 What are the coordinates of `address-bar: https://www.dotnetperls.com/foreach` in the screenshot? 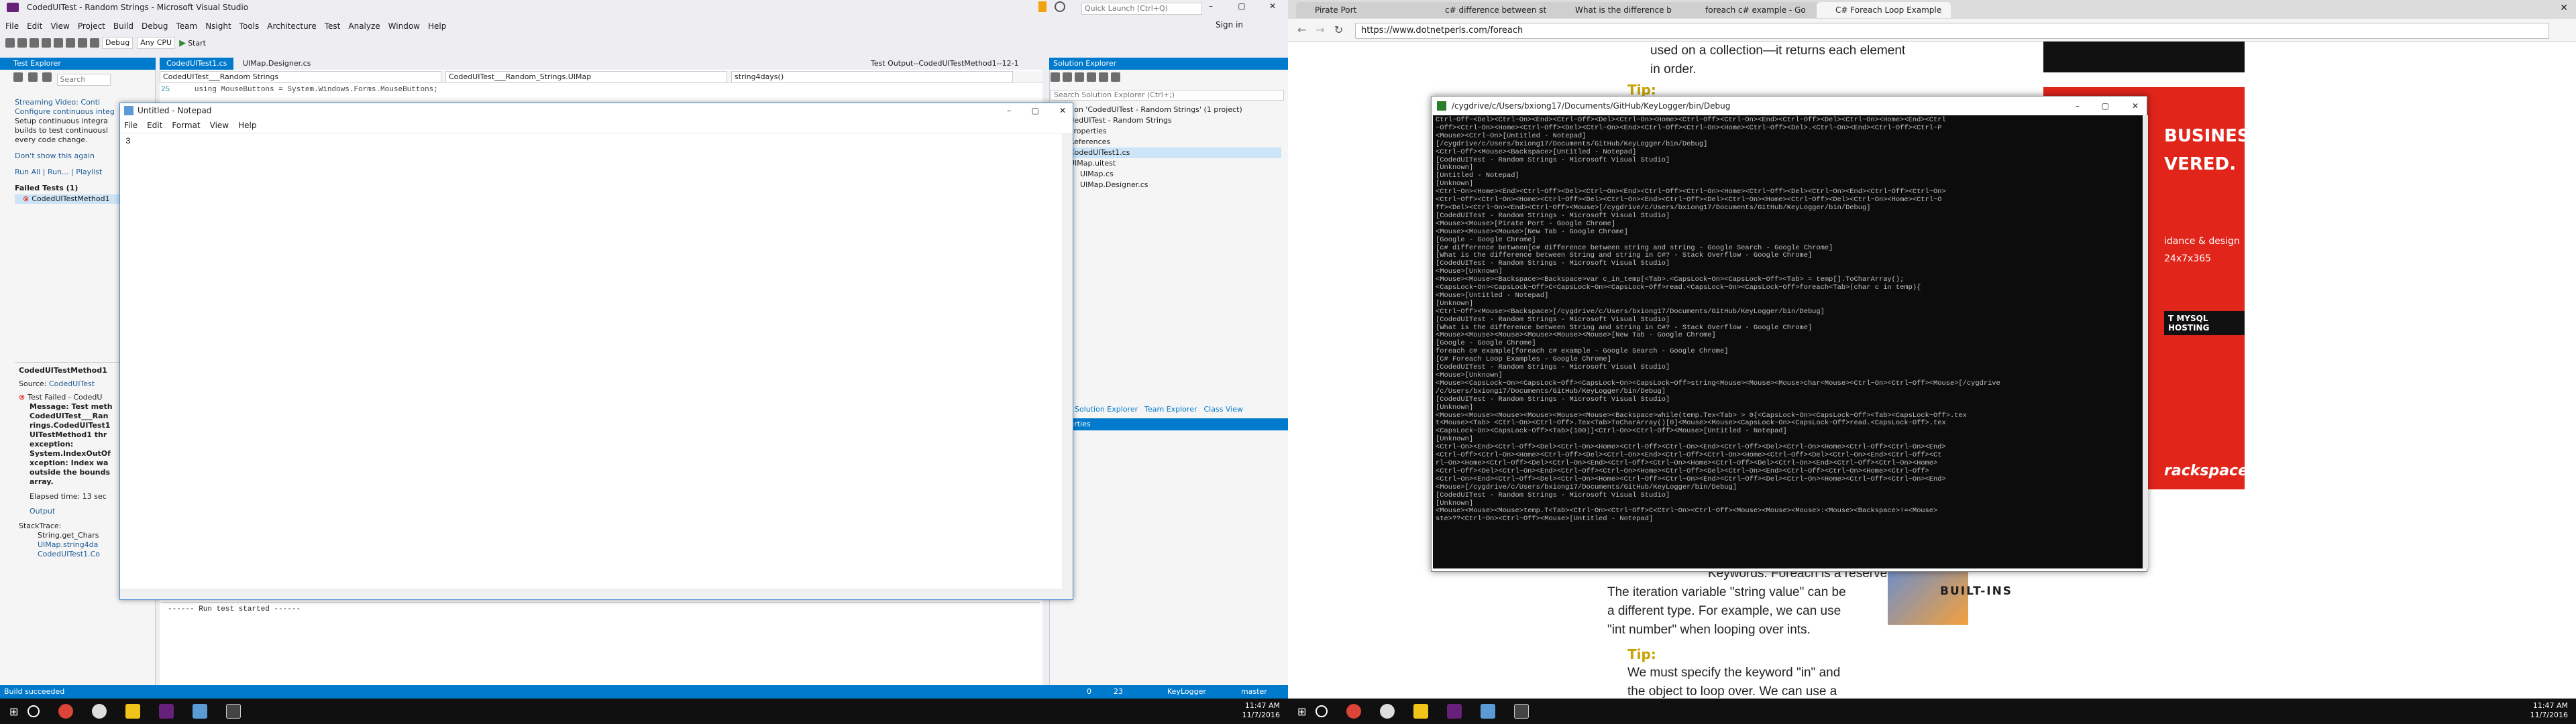 It's located at (1952, 31).